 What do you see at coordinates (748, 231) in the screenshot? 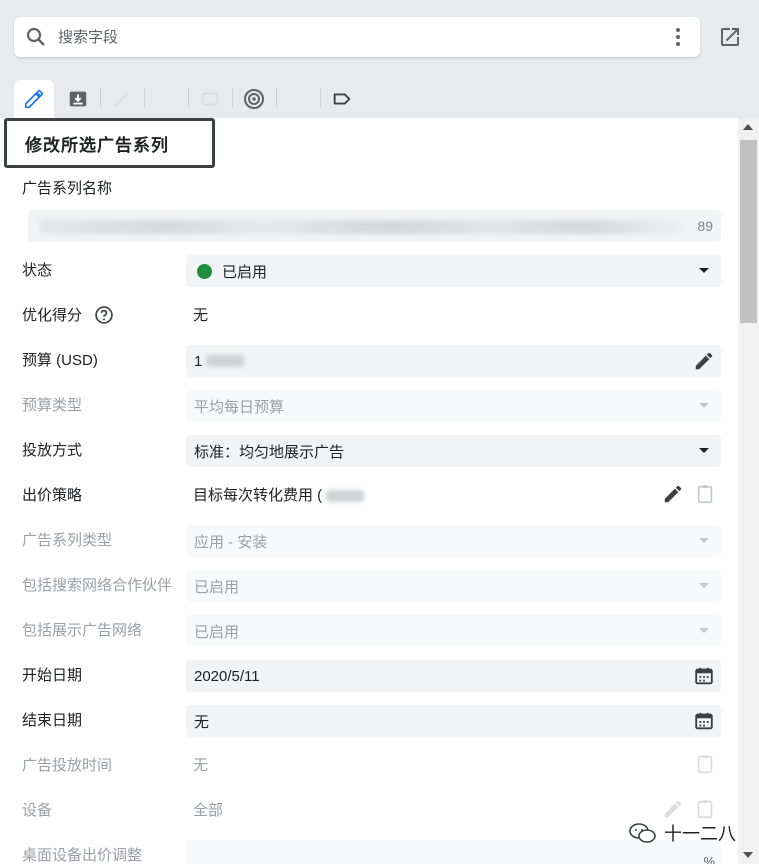
I see `scrollbar-thumb` at bounding box center [748, 231].